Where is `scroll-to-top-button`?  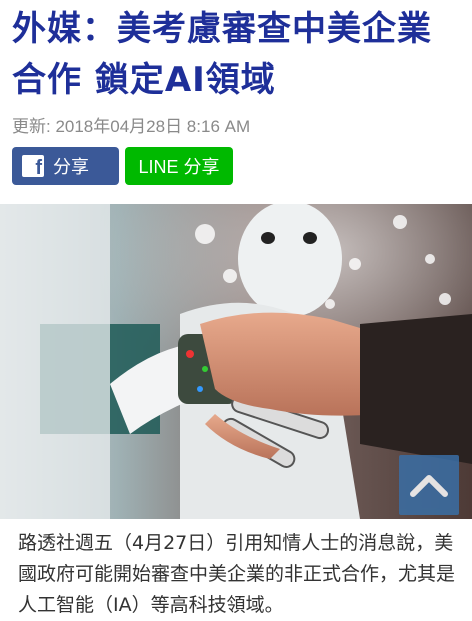 scroll-to-top-button is located at coordinates (429, 485).